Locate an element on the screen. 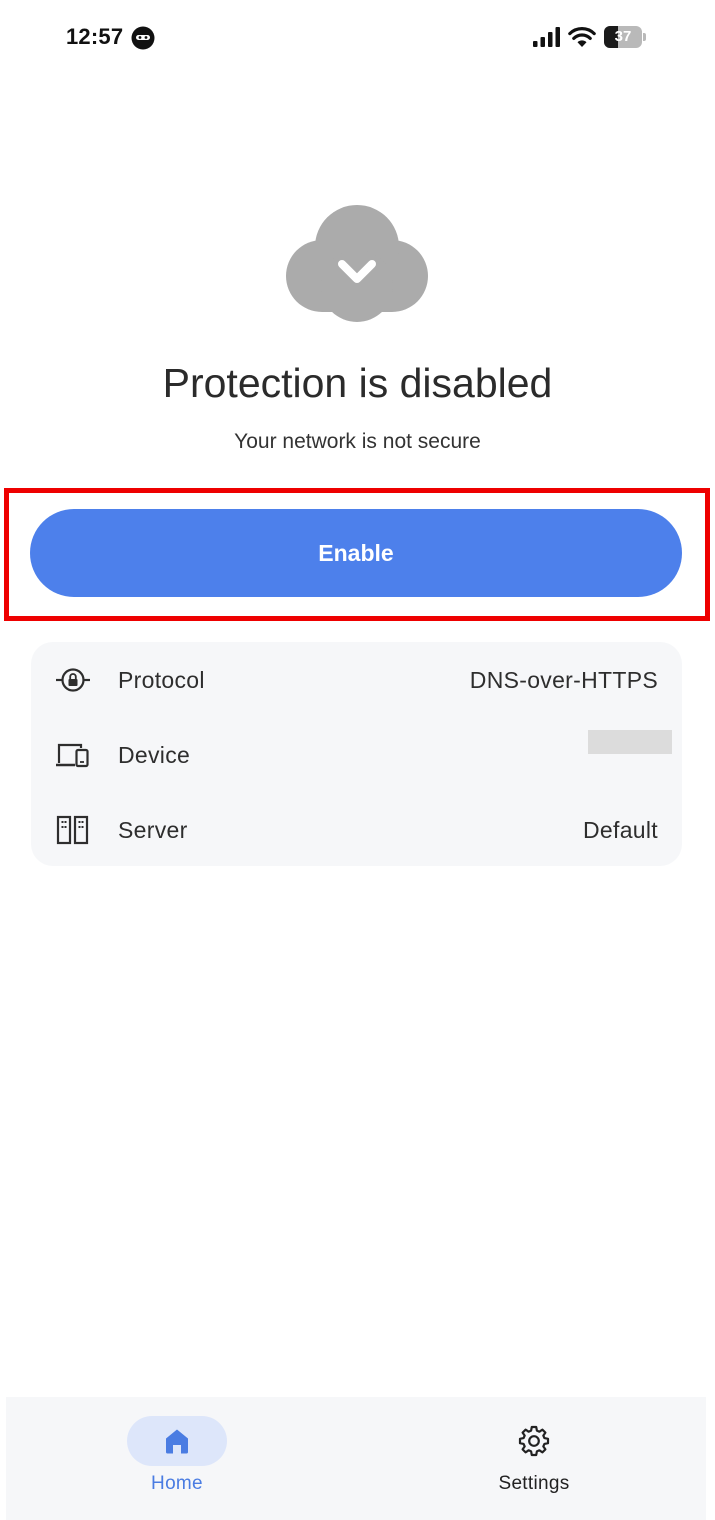  server-row: Server Default is located at coordinates (356, 829).